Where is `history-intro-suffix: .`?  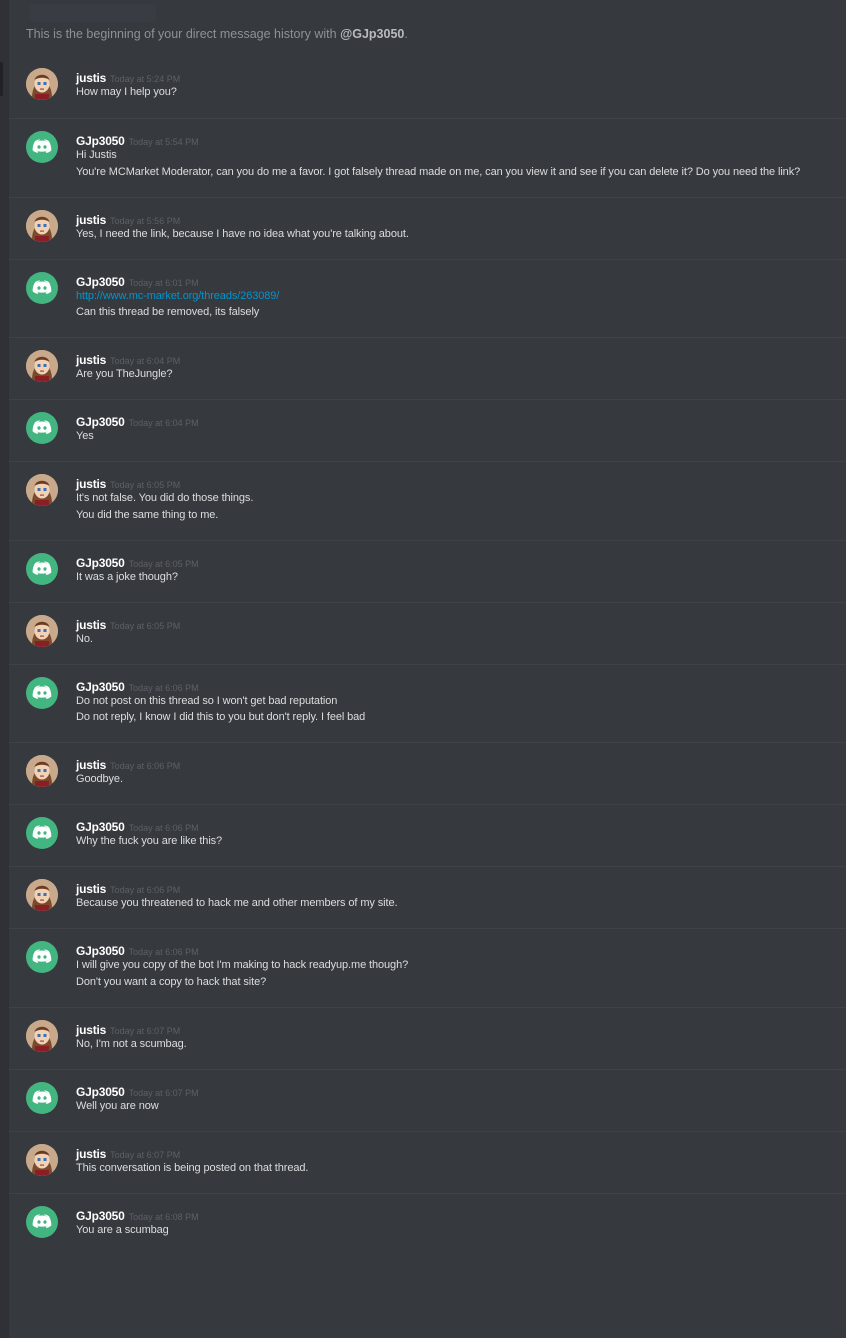 history-intro-suffix: . is located at coordinates (406, 34).